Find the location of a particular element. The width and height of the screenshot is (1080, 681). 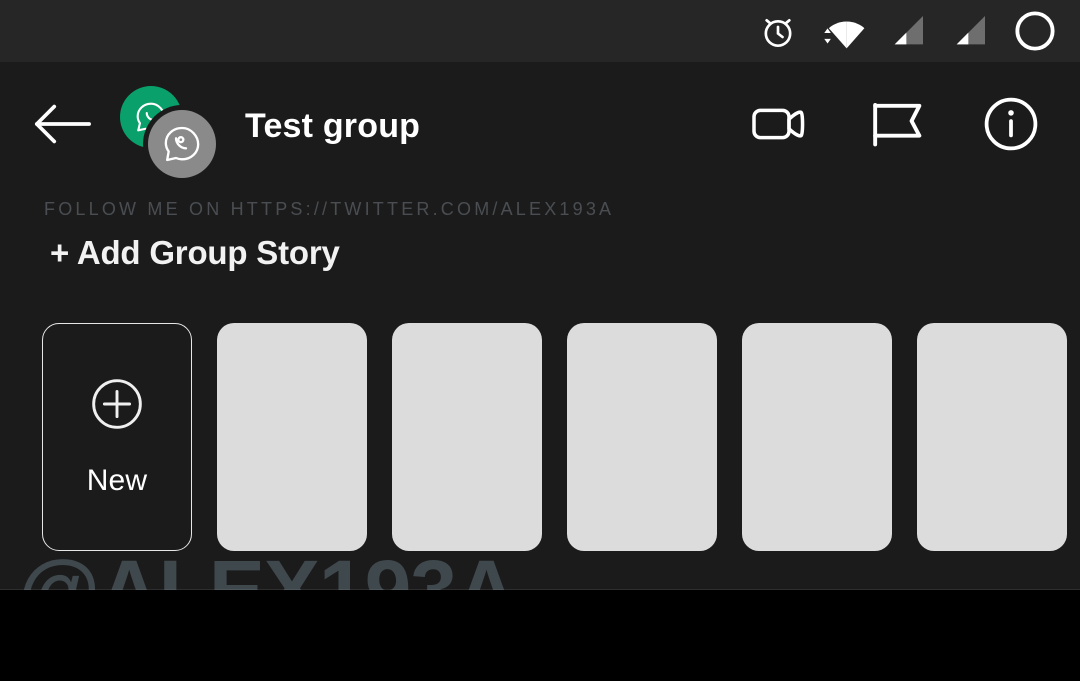

bottom-black-area is located at coordinates (540, 635).